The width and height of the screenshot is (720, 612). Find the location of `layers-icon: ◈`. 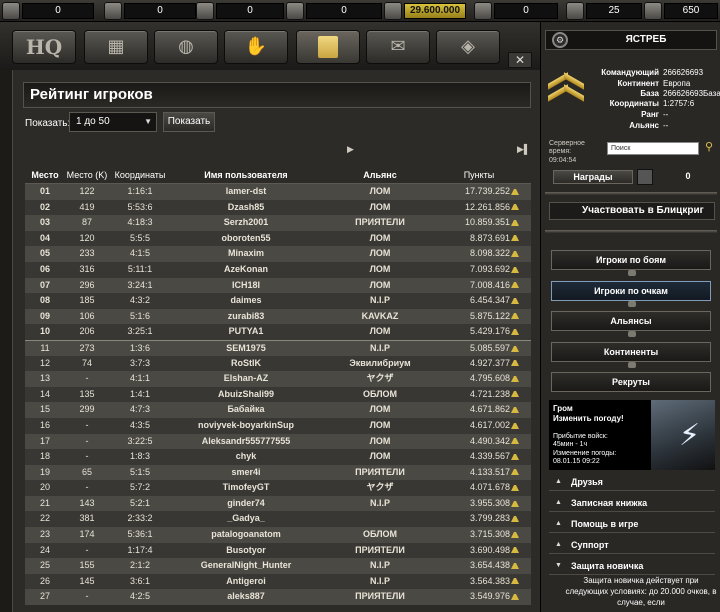

layers-icon: ◈ is located at coordinates (468, 46).